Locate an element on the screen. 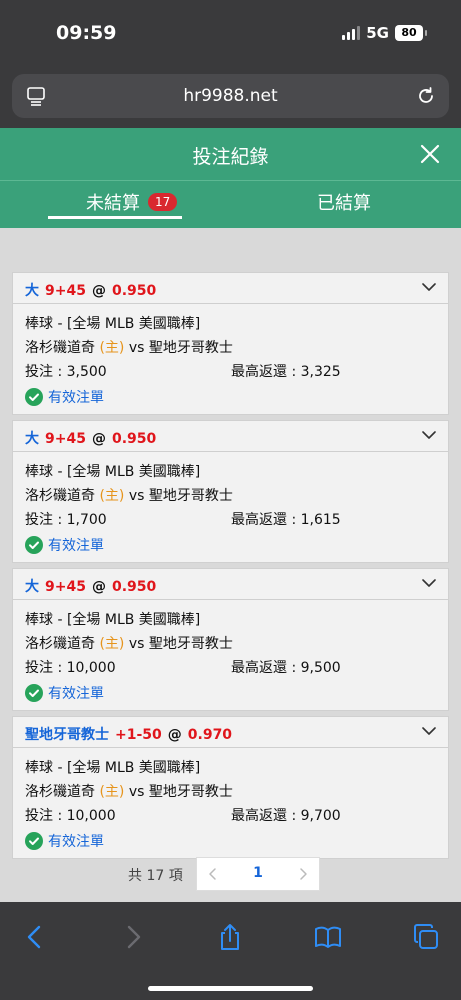  bet-line: +1-50 is located at coordinates (138, 735).